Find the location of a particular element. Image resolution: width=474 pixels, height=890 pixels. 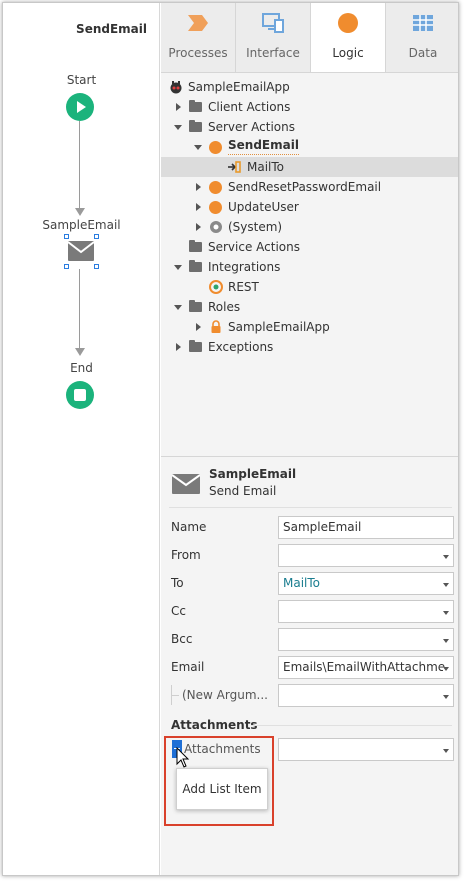

attachments-section-title: Attachments is located at coordinates (214, 725).